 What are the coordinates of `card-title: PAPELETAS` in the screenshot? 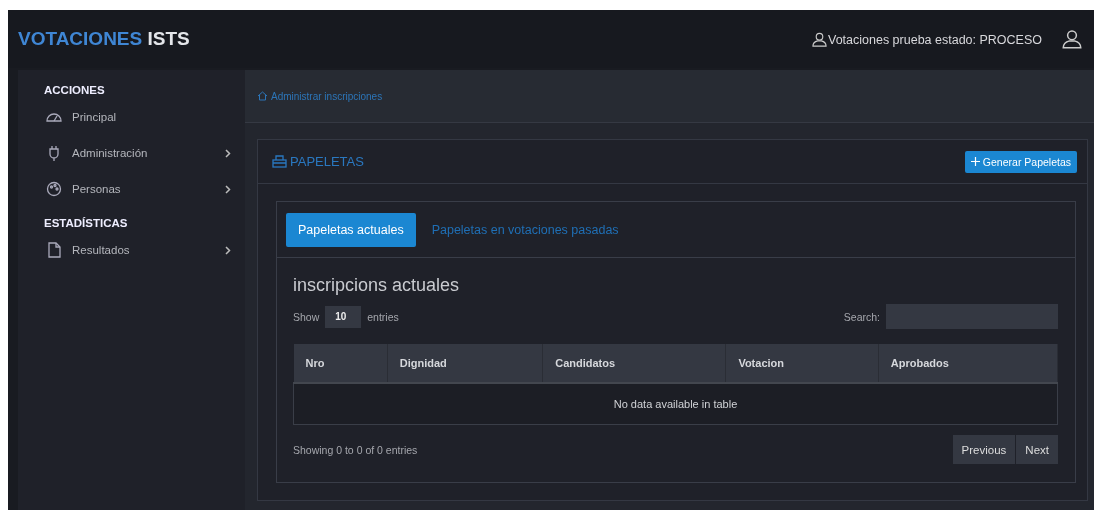 It's located at (327, 161).